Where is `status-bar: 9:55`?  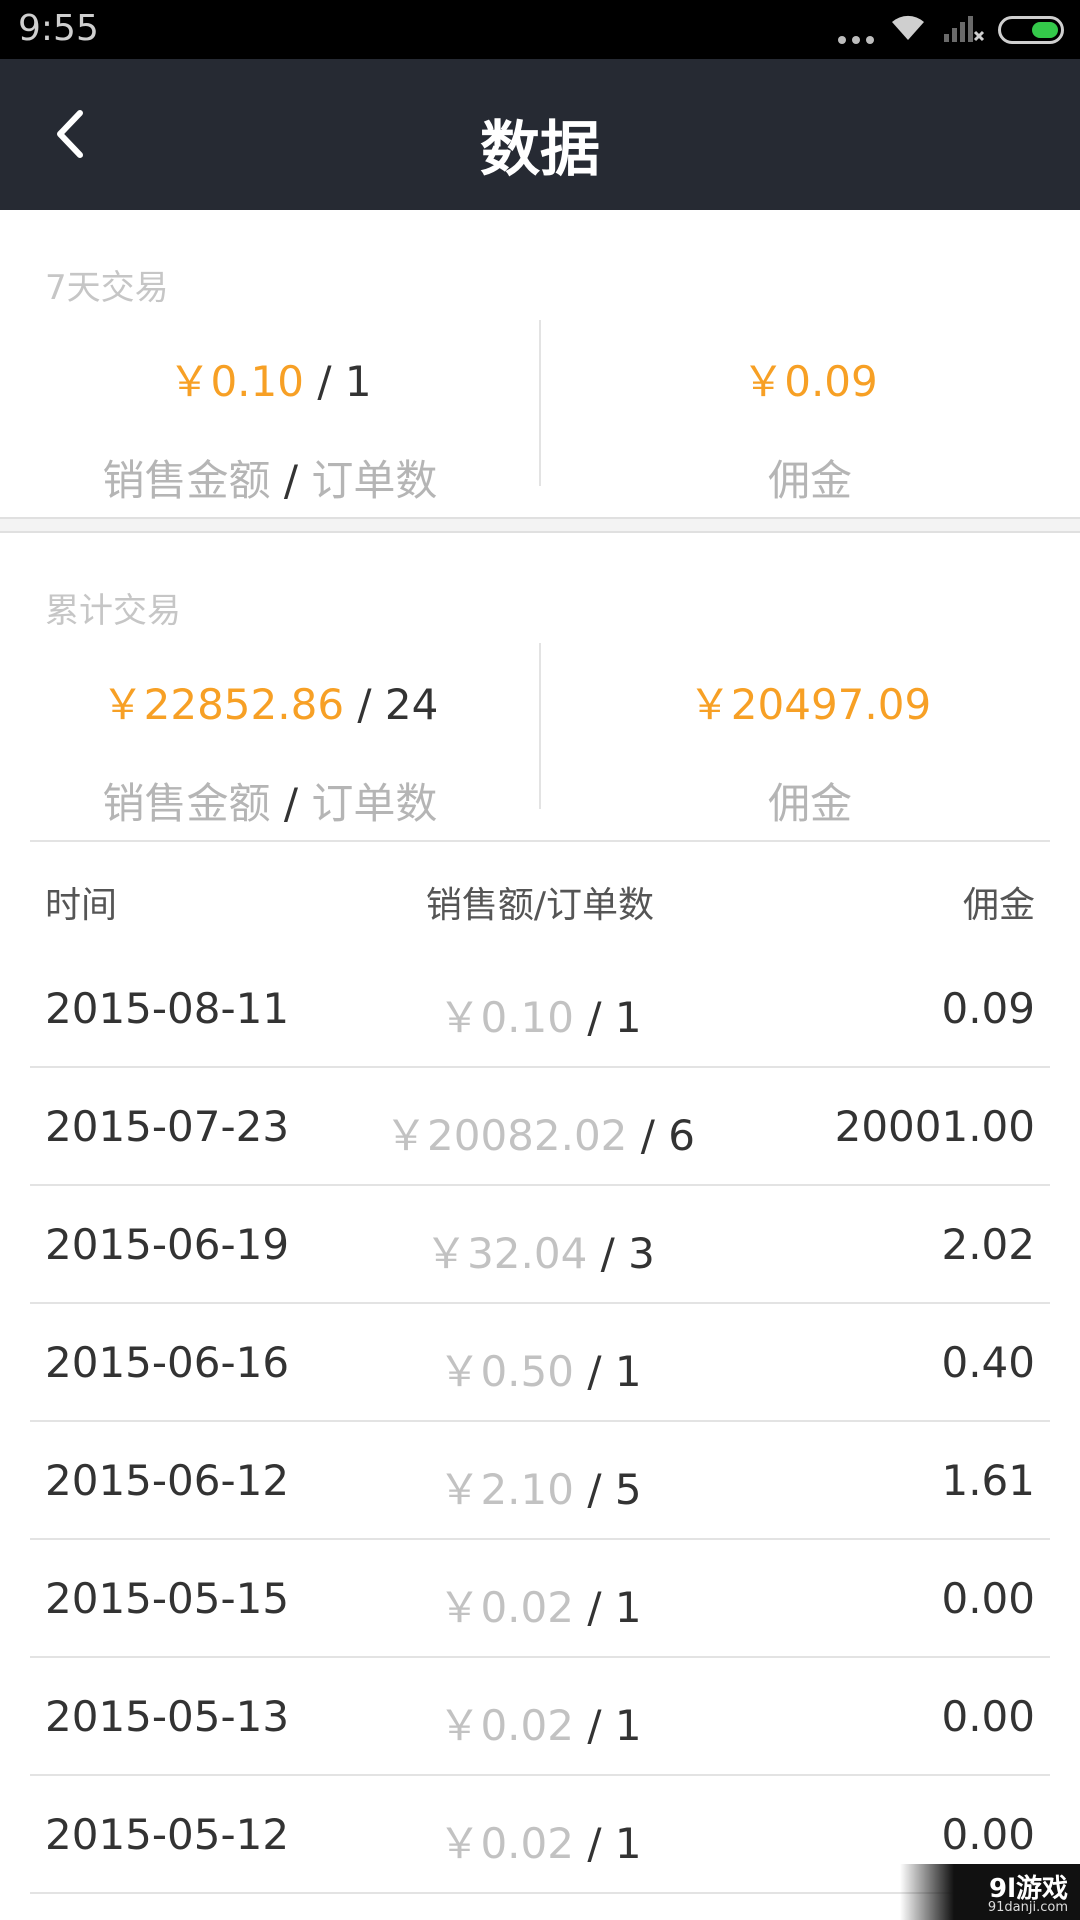 status-bar: 9:55 is located at coordinates (540, 29).